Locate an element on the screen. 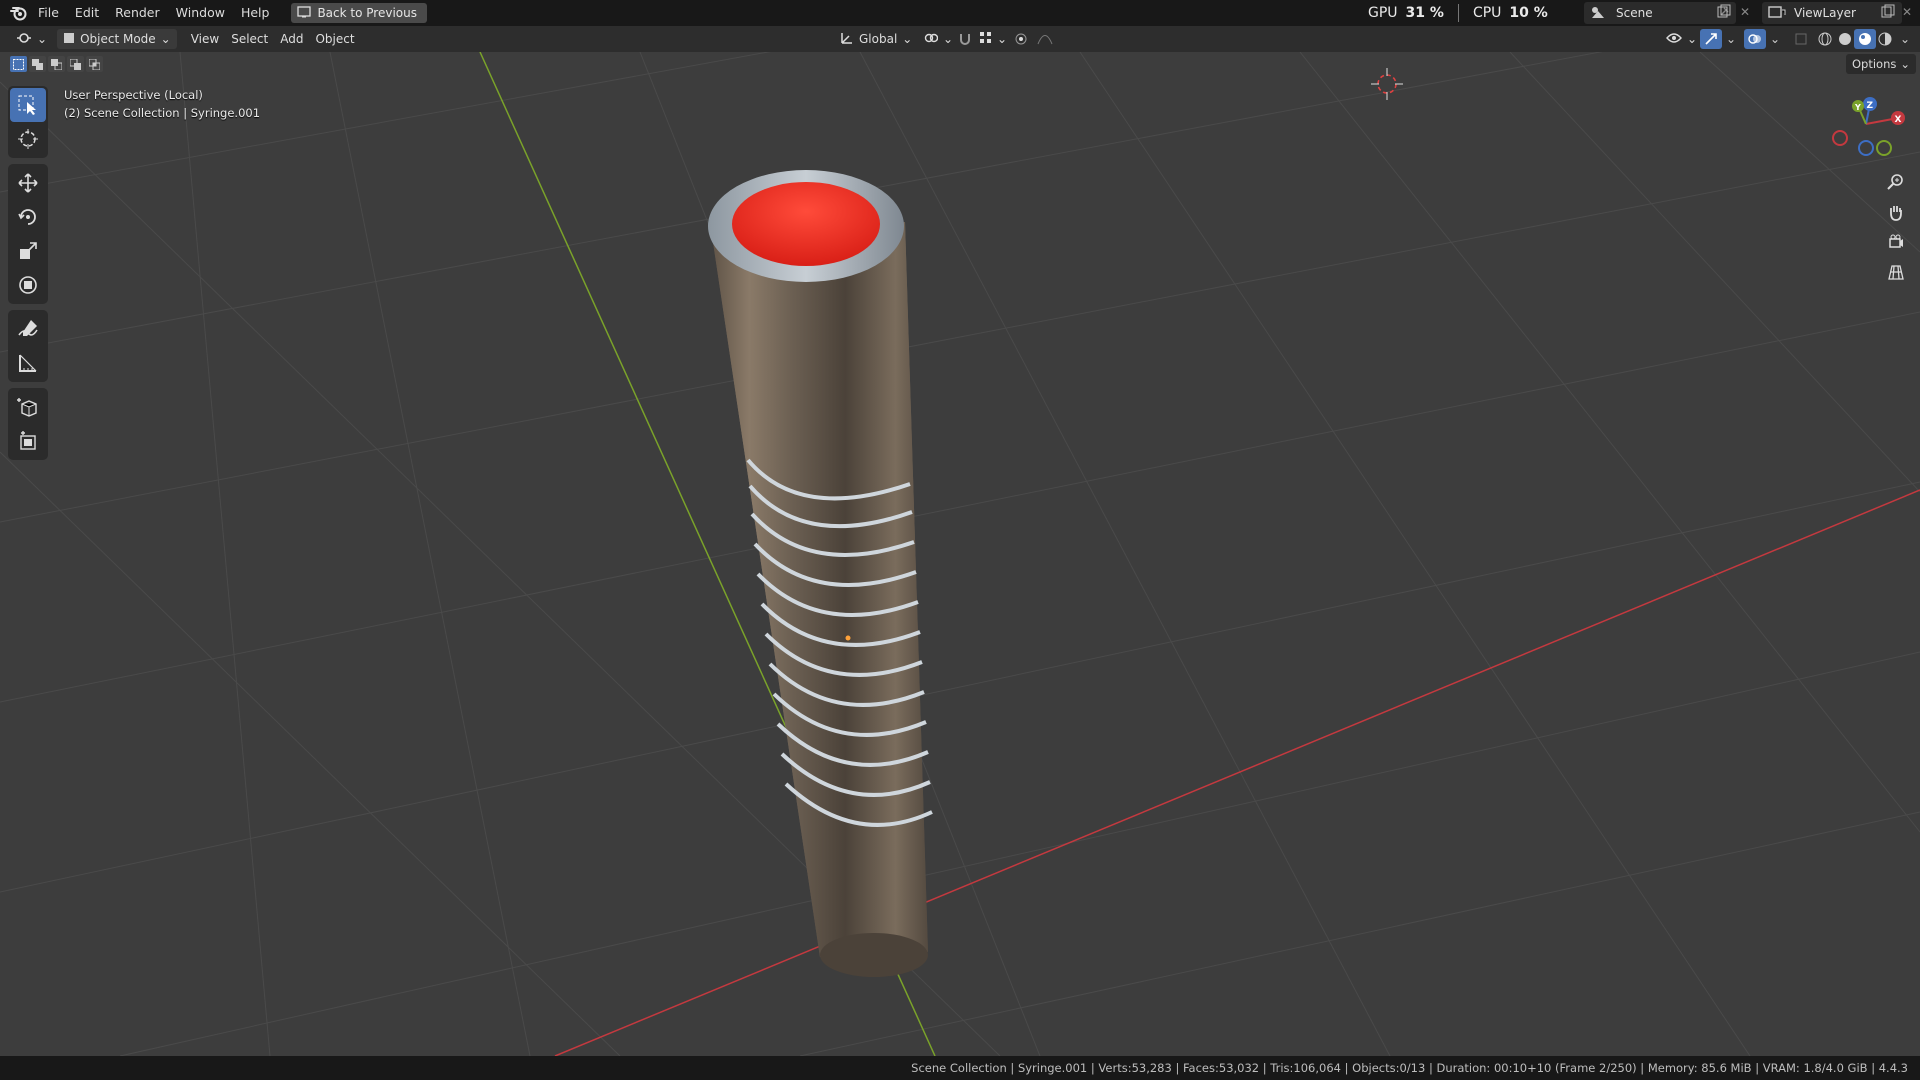  gizmo-y-label: Y is located at coordinates (1857, 107).